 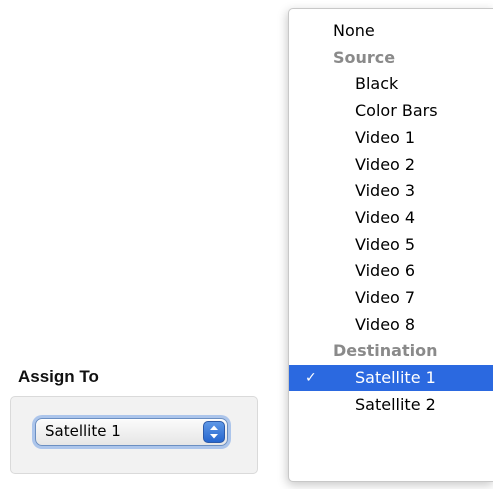 What do you see at coordinates (214, 432) in the screenshot?
I see `up-down-arrows-icon` at bounding box center [214, 432].